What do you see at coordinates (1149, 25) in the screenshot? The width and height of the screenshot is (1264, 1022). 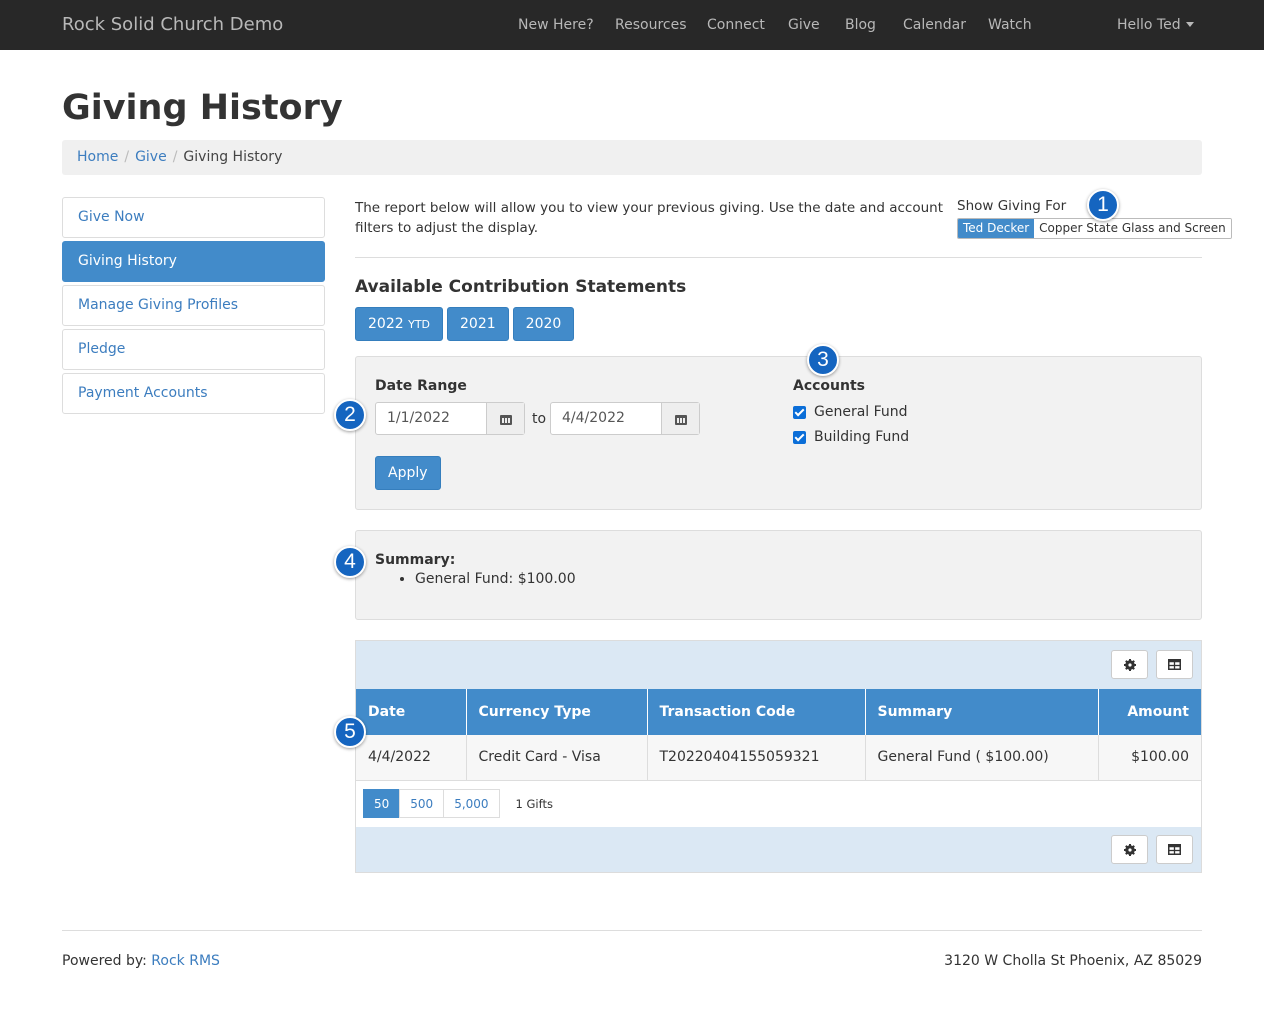 I see `user-menu-label: Hello Ted` at bounding box center [1149, 25].